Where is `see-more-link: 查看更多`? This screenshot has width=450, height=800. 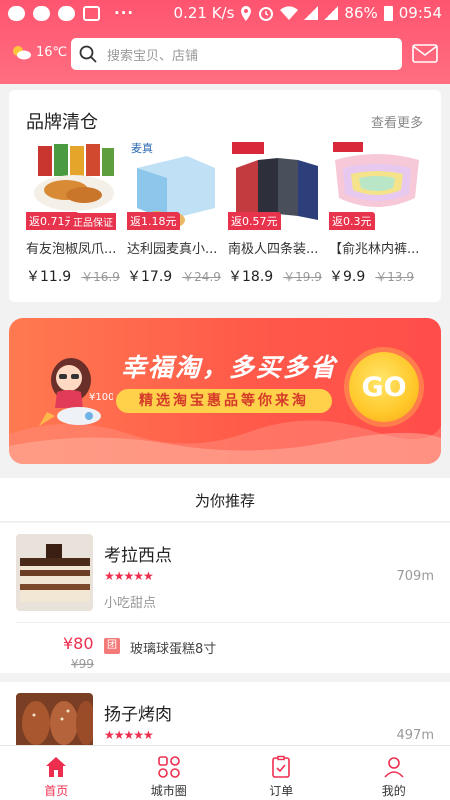
see-more-link: 查看更多 is located at coordinates (397, 121).